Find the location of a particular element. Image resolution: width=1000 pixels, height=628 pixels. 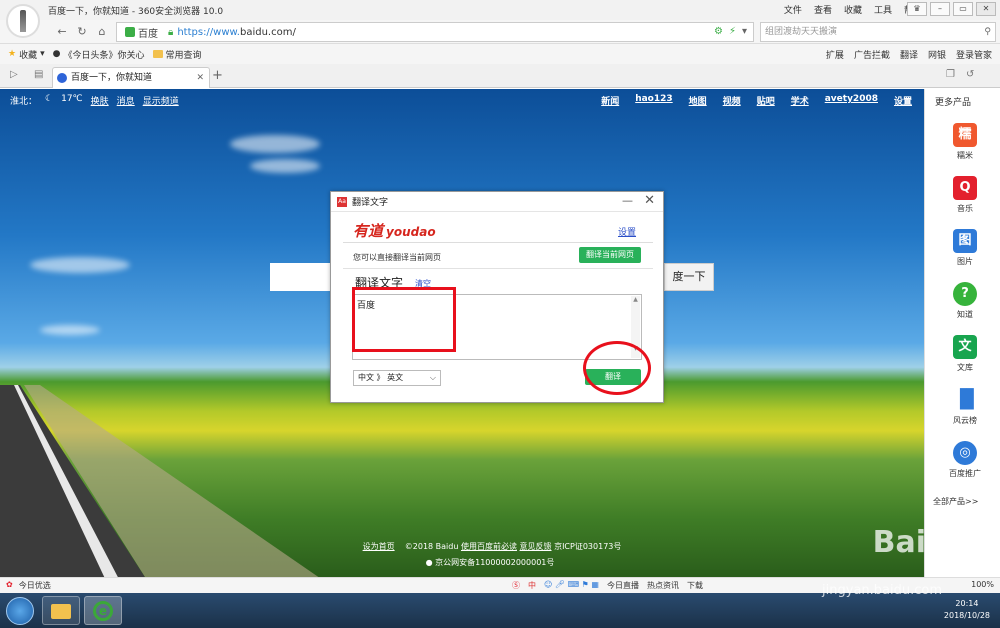

nav-tieba: 贴吧 is located at coordinates (766, 100).